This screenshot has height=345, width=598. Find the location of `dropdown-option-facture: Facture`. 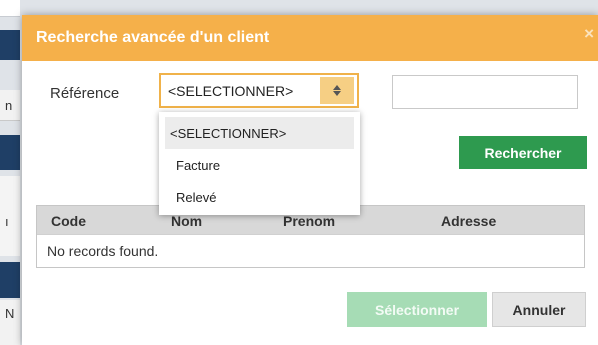

dropdown-option-facture: Facture is located at coordinates (259, 165).